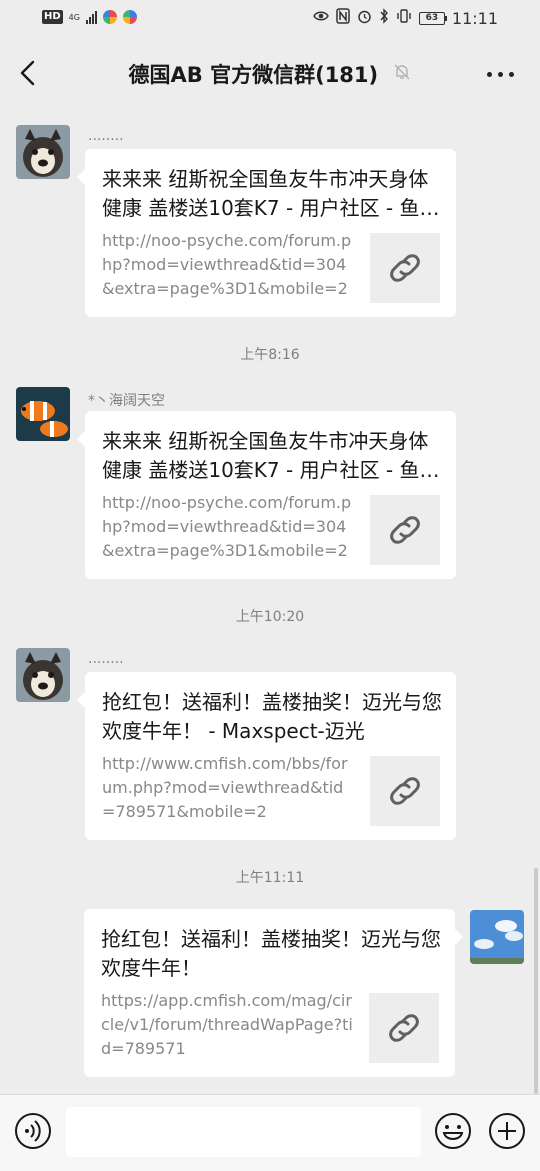 The width and height of the screenshot is (540, 1171). I want to click on network-label: 4G, so click(74, 17).